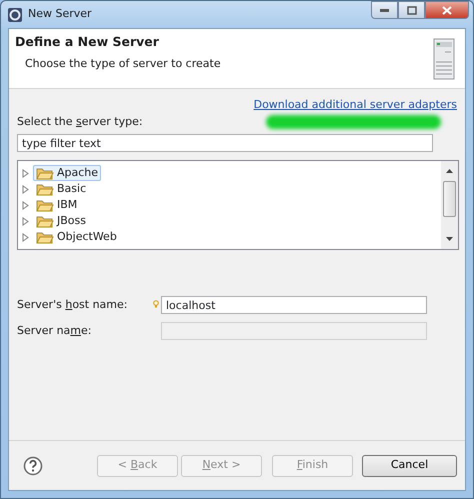 Image resolution: width=474 pixels, height=499 pixels. I want to click on cancel-button: Cancel, so click(409, 465).